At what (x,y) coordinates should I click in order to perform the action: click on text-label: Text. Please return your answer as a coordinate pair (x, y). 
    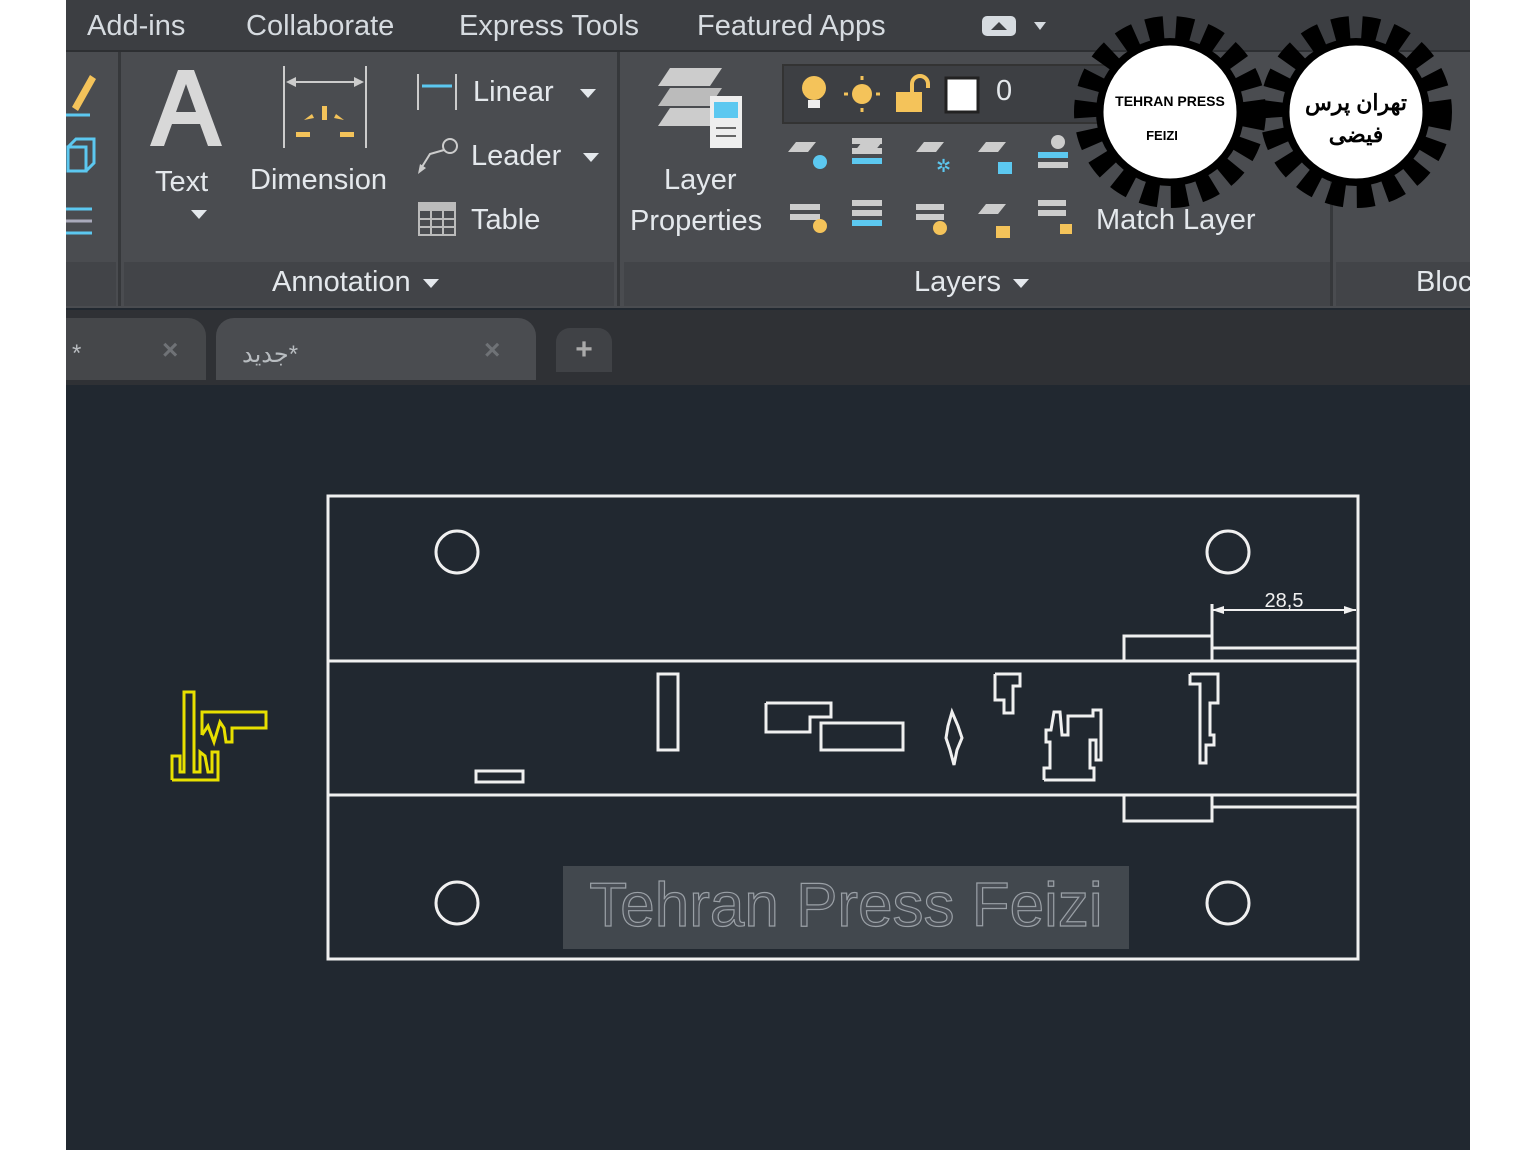
    Looking at the image, I should click on (182, 182).